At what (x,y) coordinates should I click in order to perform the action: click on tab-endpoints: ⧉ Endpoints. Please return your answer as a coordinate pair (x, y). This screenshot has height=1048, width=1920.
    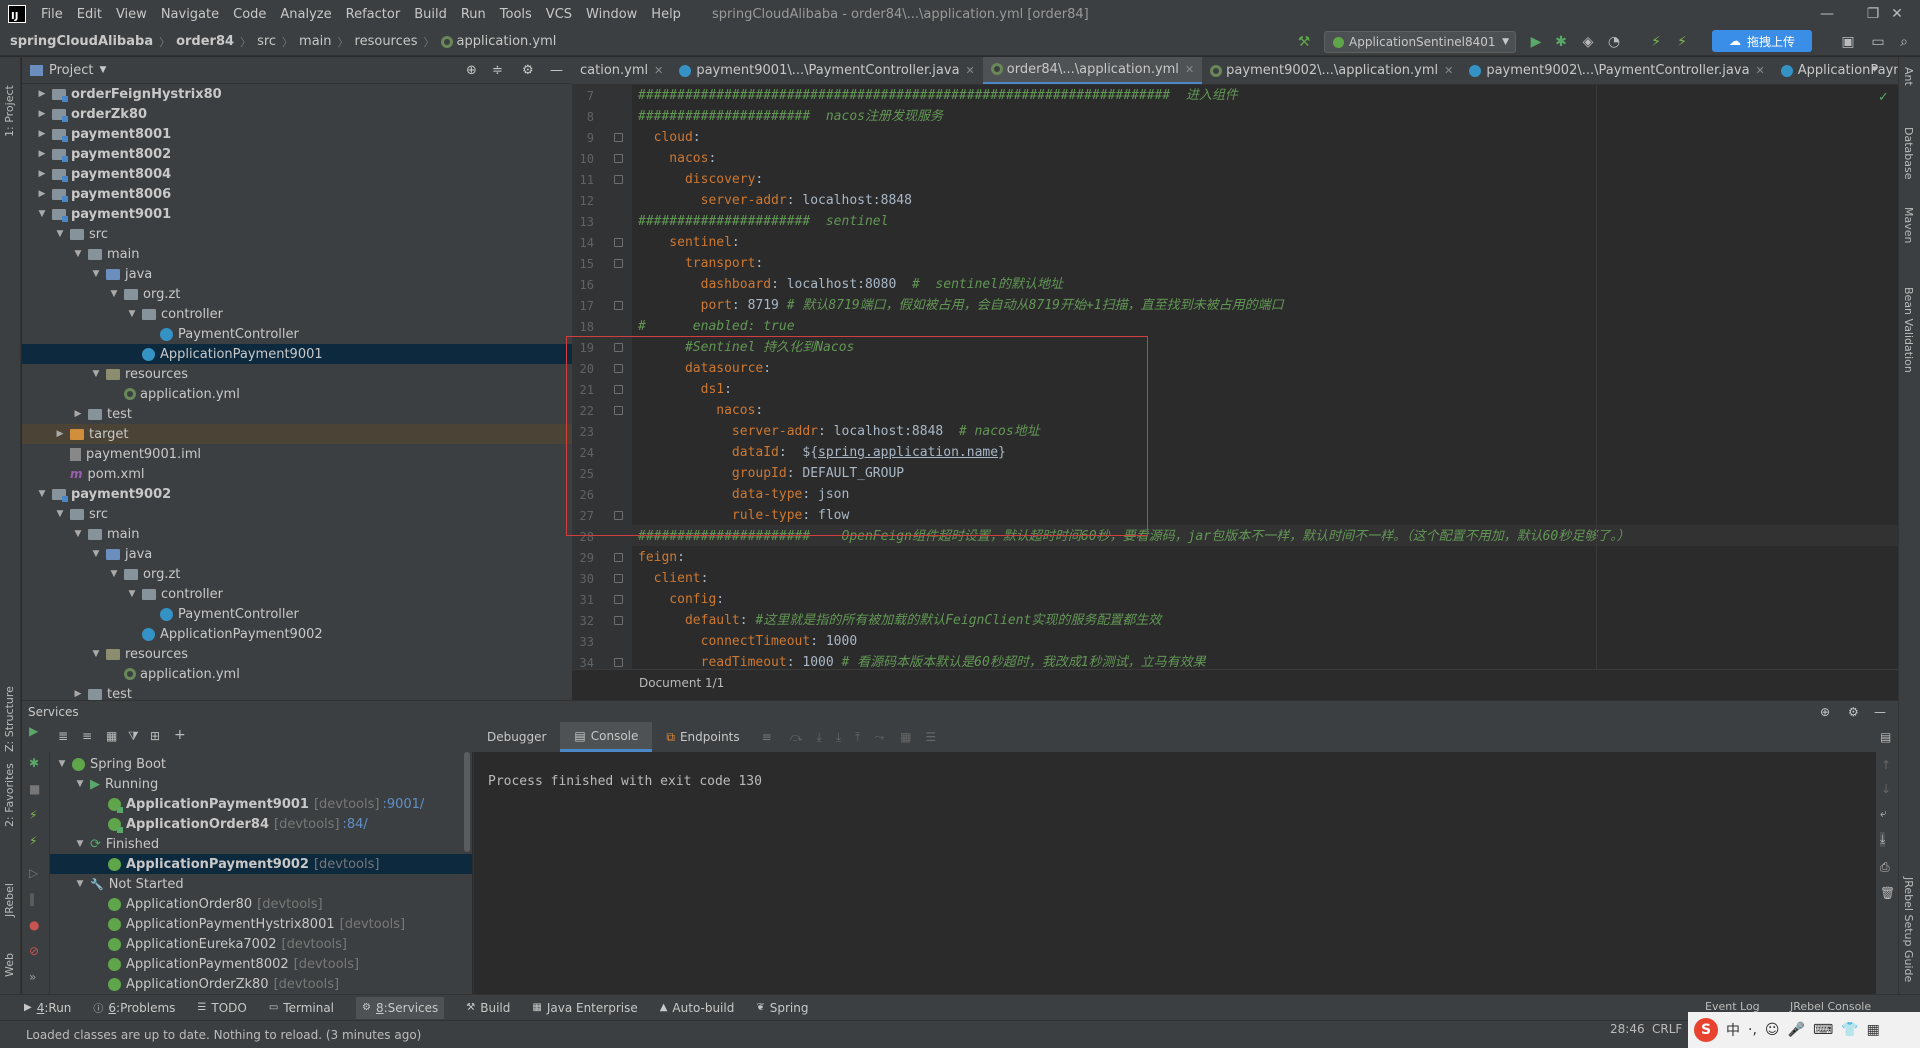
    Looking at the image, I should click on (702, 737).